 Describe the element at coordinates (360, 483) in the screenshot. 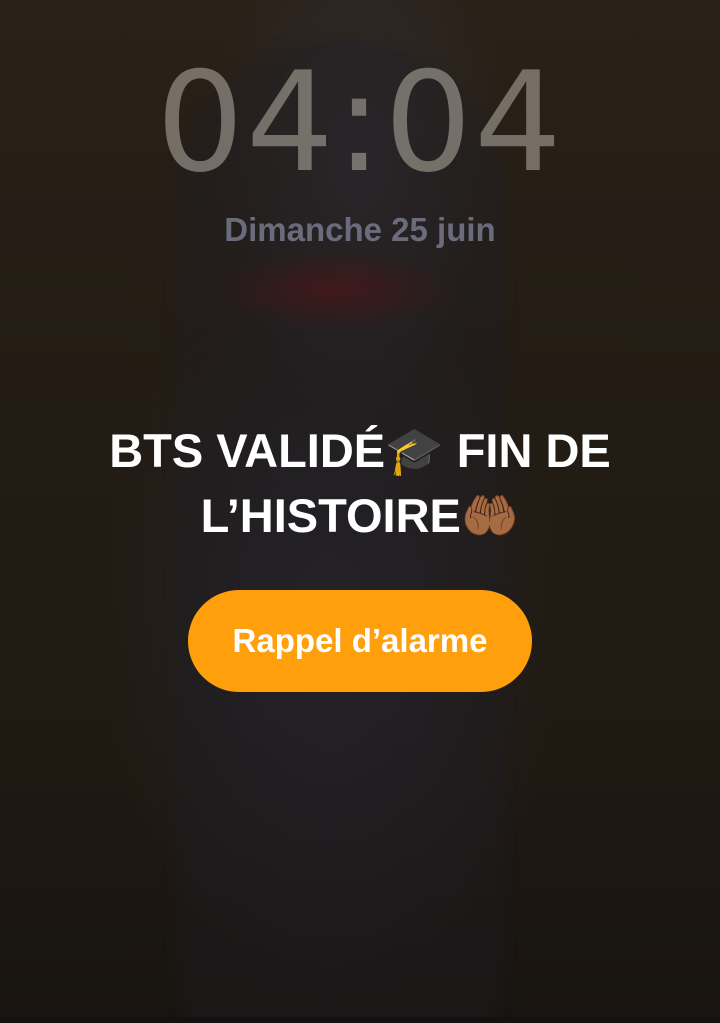

I see `alarm-label: BTS VALIDÉ🎓 FIN DE L’HISTOIRE🤲🏾` at that location.